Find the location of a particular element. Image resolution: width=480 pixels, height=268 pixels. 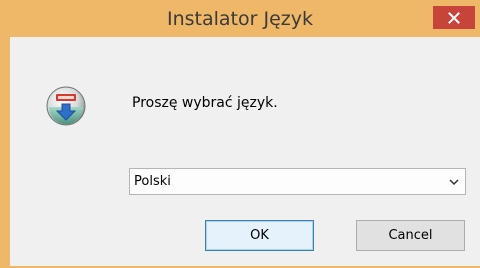

cancel-button: Cancel is located at coordinates (410, 235).